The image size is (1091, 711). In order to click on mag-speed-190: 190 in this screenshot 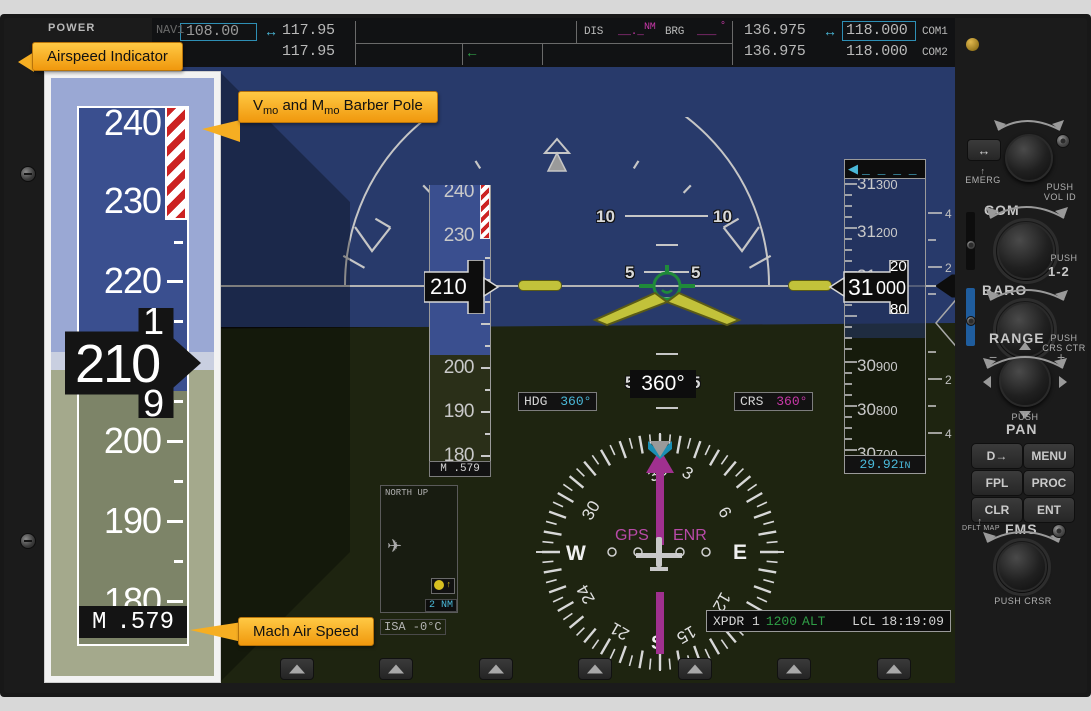, I will do `click(132, 520)`.